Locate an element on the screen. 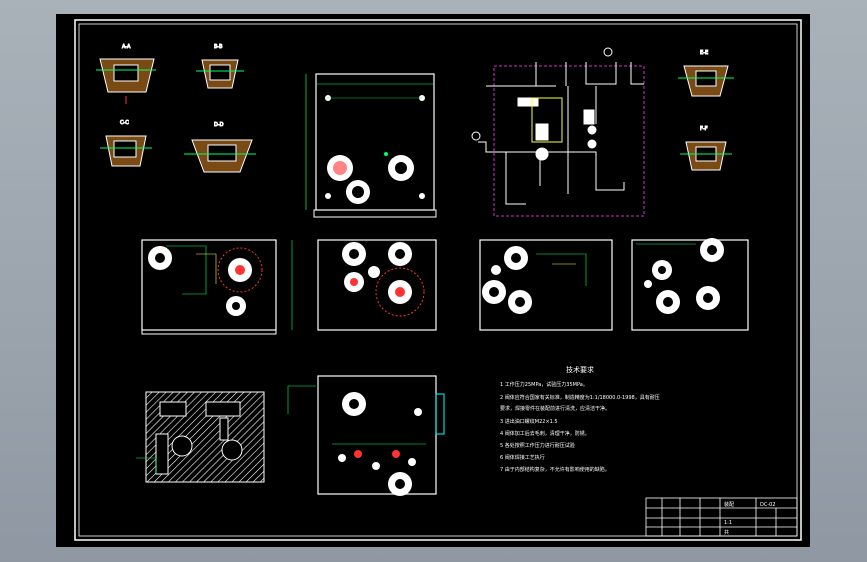  note-line-5: 4 阀体加工后去毛刺，清理干净，防锈。 is located at coordinates (545, 433).